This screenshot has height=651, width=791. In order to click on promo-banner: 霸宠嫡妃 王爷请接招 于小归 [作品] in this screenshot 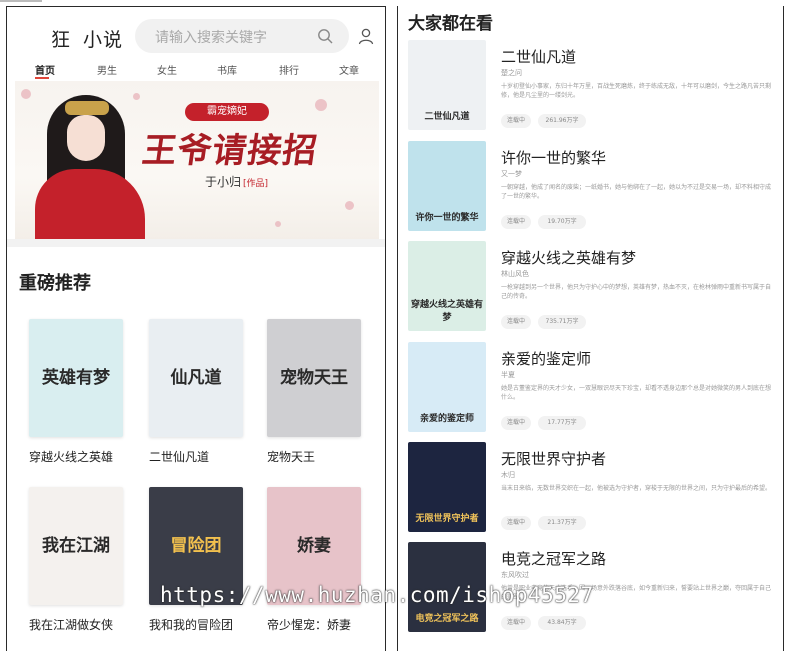, I will do `click(197, 161)`.